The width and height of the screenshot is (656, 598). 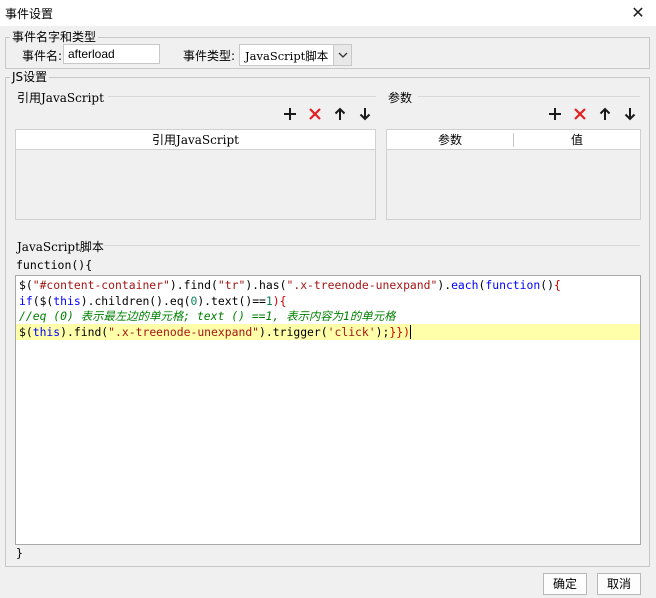 What do you see at coordinates (195, 174) in the screenshot?
I see `ref-js-table: 引用JavaScript` at bounding box center [195, 174].